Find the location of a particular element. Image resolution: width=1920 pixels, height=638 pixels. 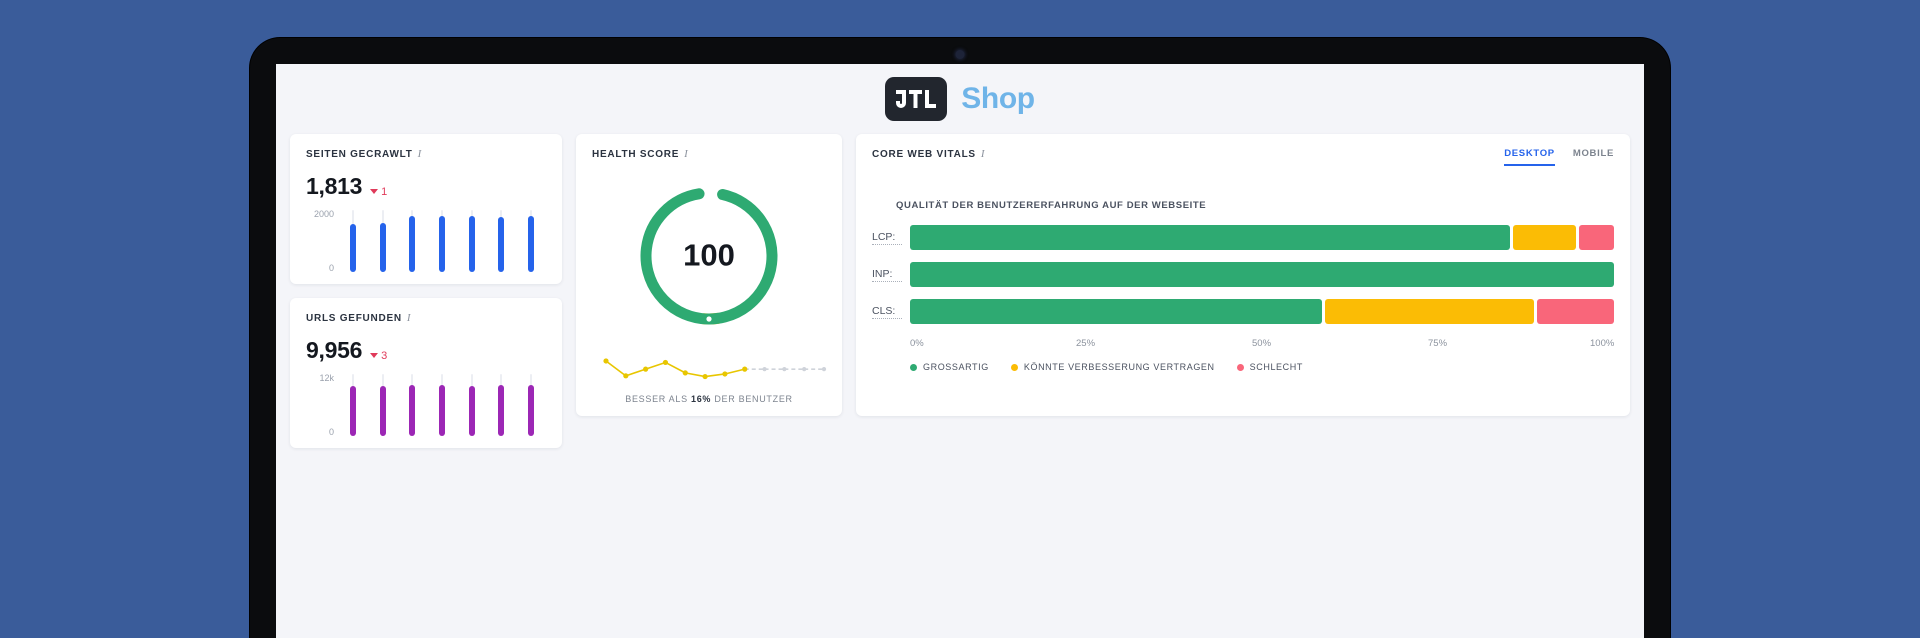

scale-tick: 25% is located at coordinates (1086, 343).